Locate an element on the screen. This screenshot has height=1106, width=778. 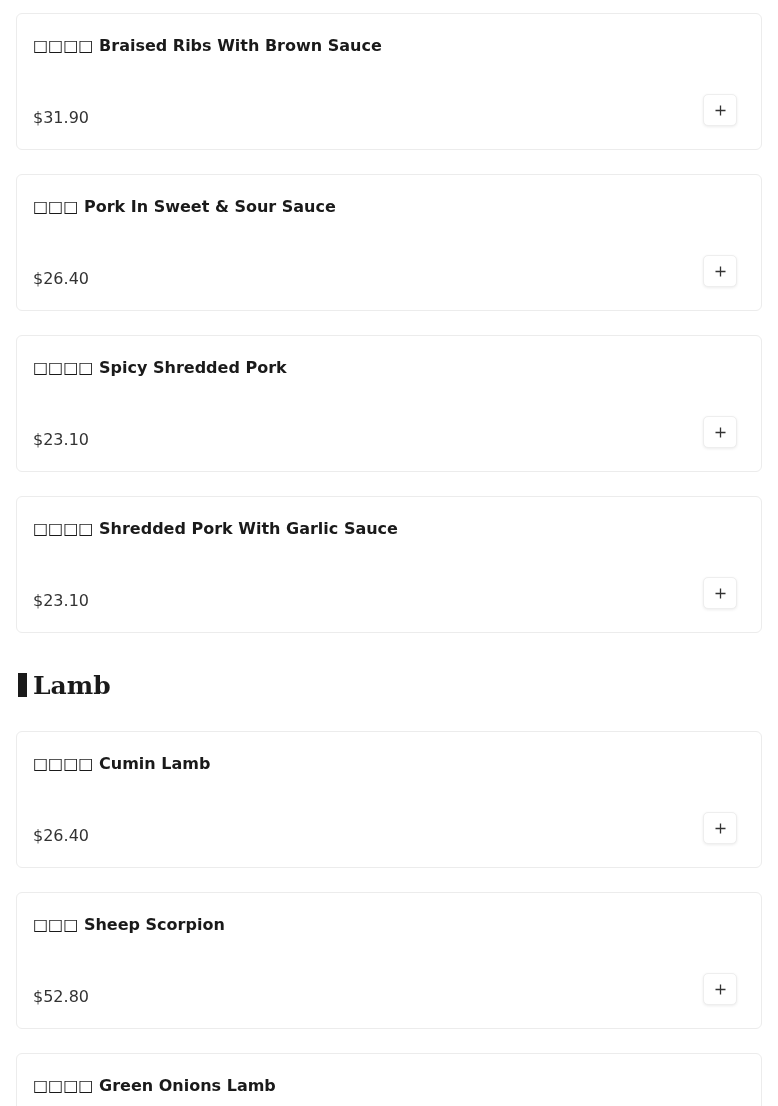
dish-name: □□□□ Spicy Shredded Pork is located at coordinates (160, 368).